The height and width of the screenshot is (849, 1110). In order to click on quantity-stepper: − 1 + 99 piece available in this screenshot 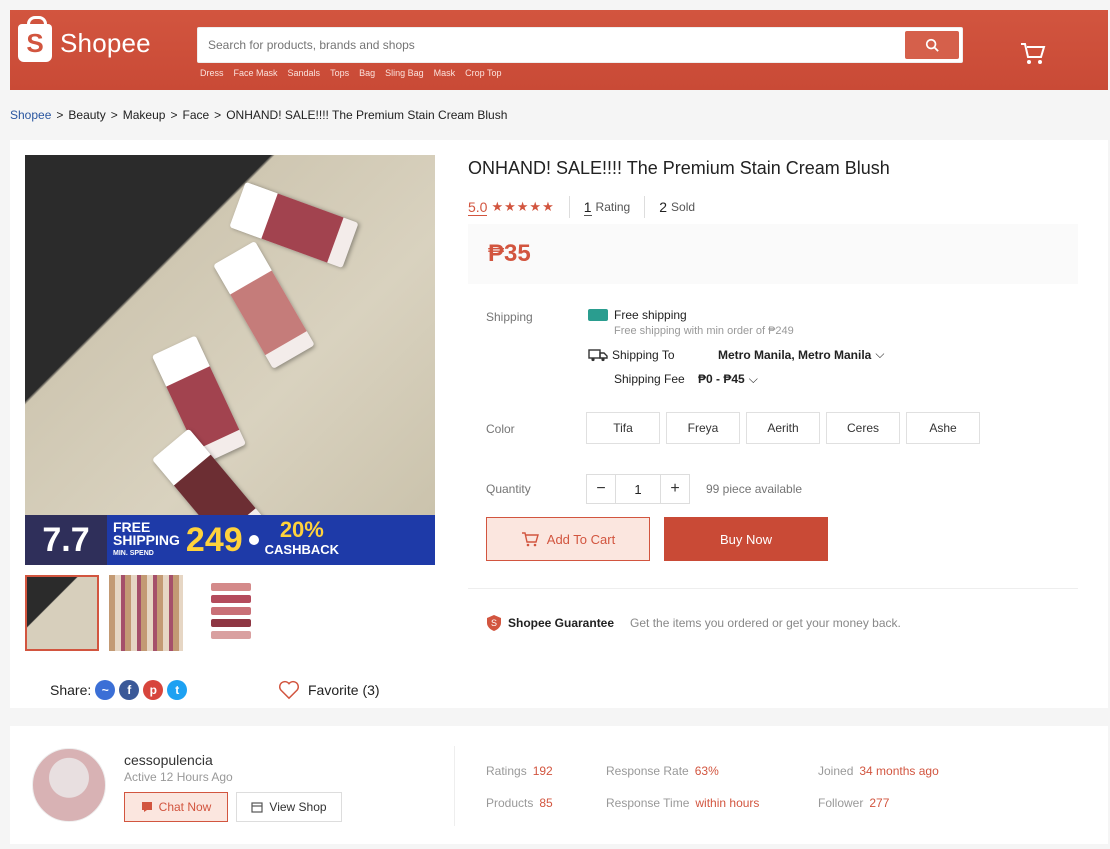, I will do `click(694, 489)`.